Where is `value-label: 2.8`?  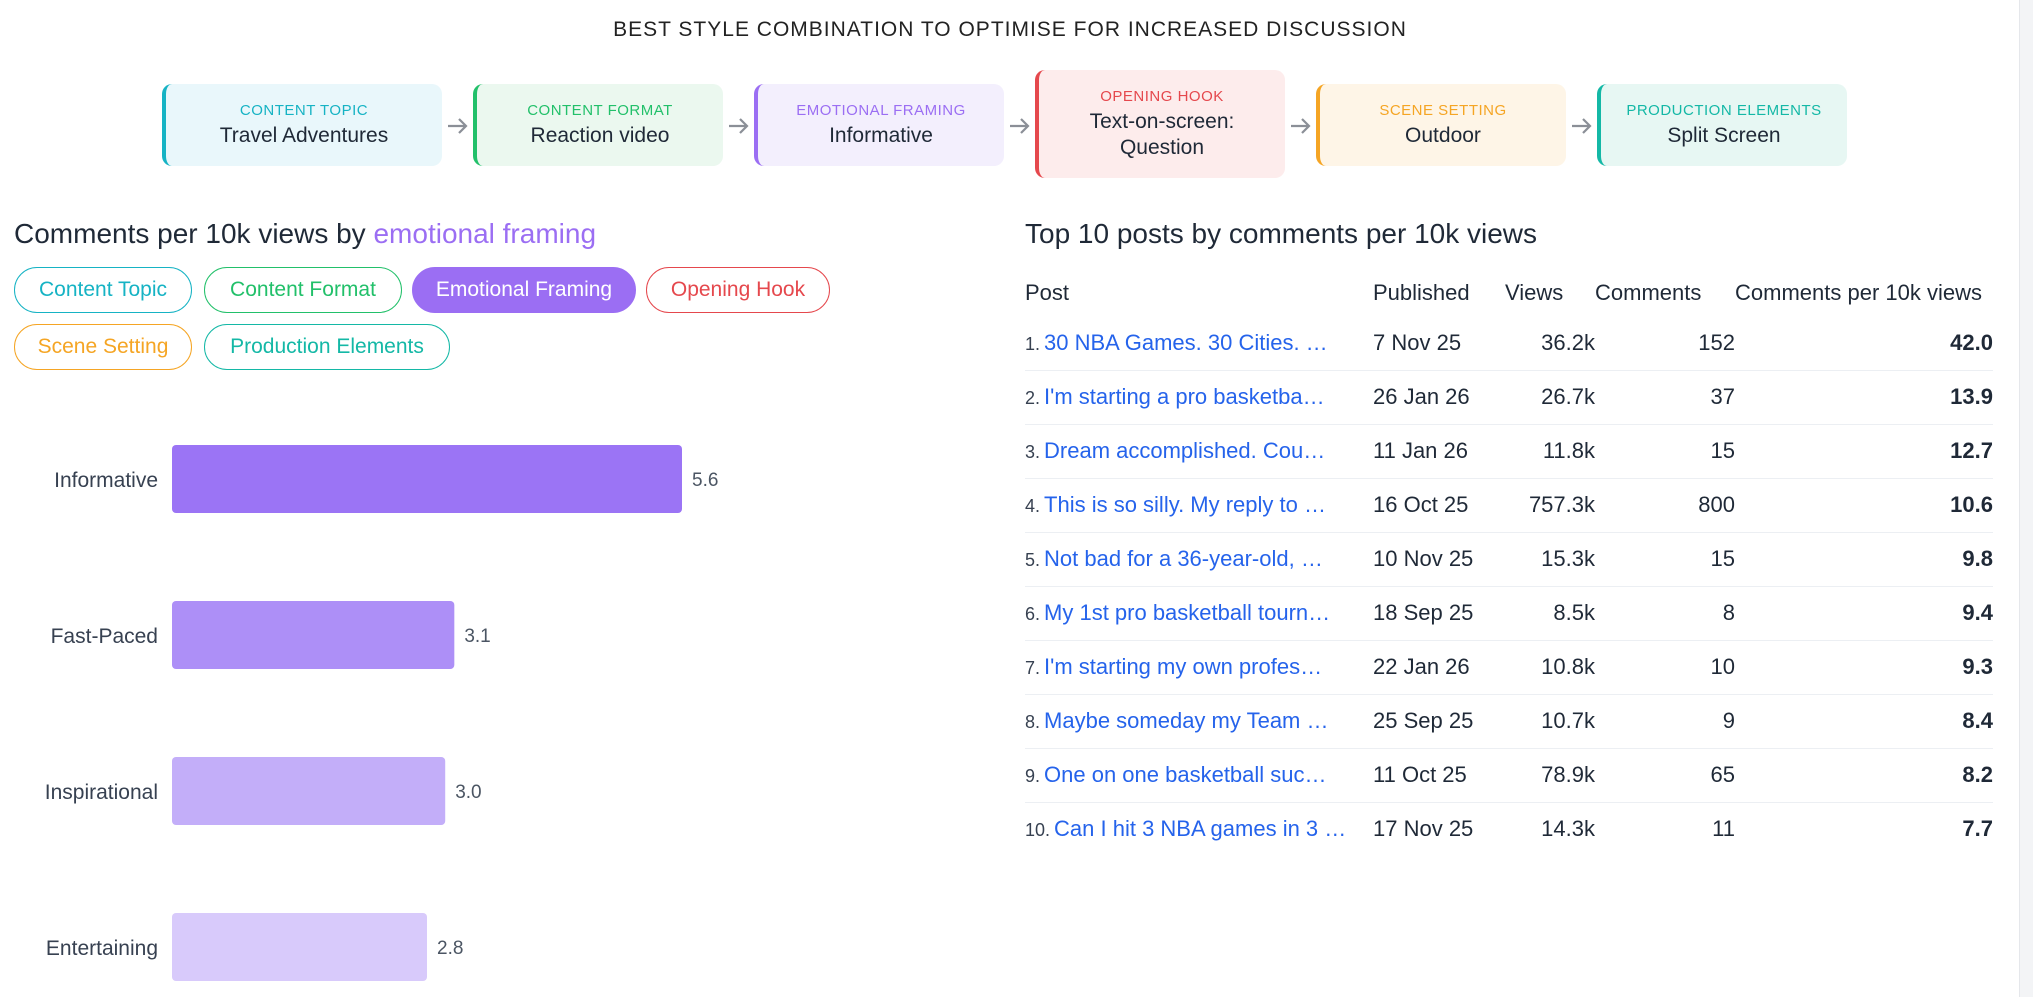
value-label: 2.8 is located at coordinates (450, 948).